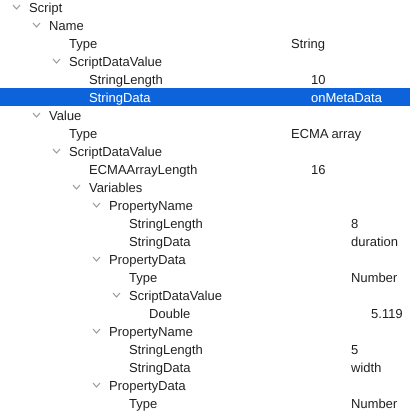  Describe the element at coordinates (346, 97) in the screenshot. I see `node-value: onMetaData` at that location.